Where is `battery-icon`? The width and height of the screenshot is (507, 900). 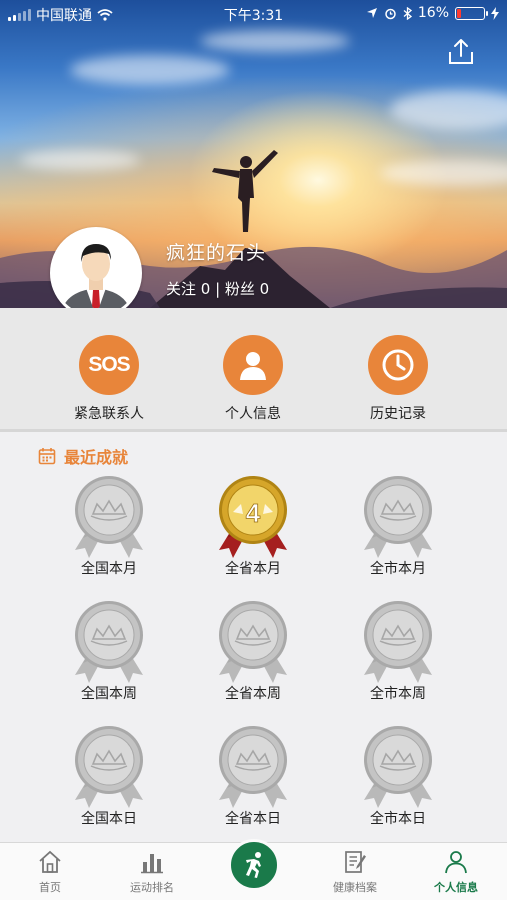
battery-icon is located at coordinates (471, 13).